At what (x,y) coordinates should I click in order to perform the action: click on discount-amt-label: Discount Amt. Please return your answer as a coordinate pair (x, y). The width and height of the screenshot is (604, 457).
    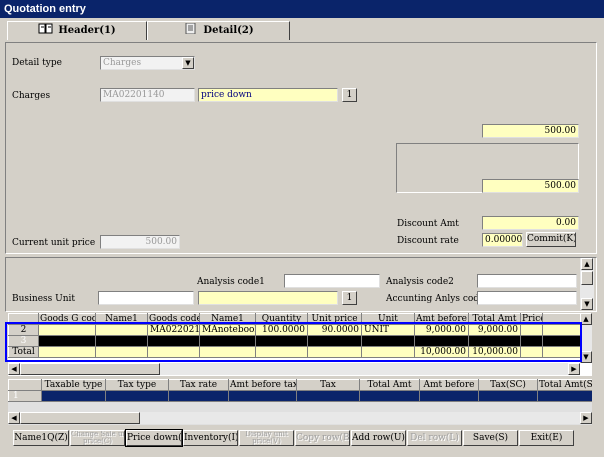
    Looking at the image, I should click on (428, 224).